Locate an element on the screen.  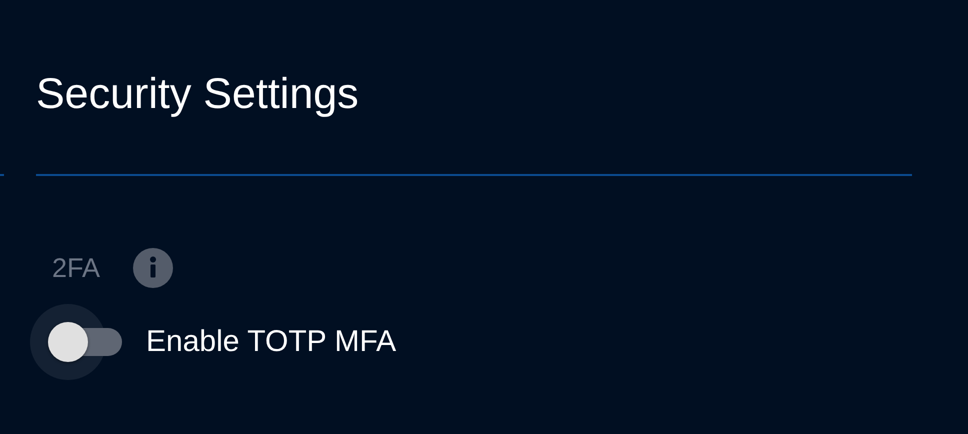
page-title: Security Settings is located at coordinates (198, 94).